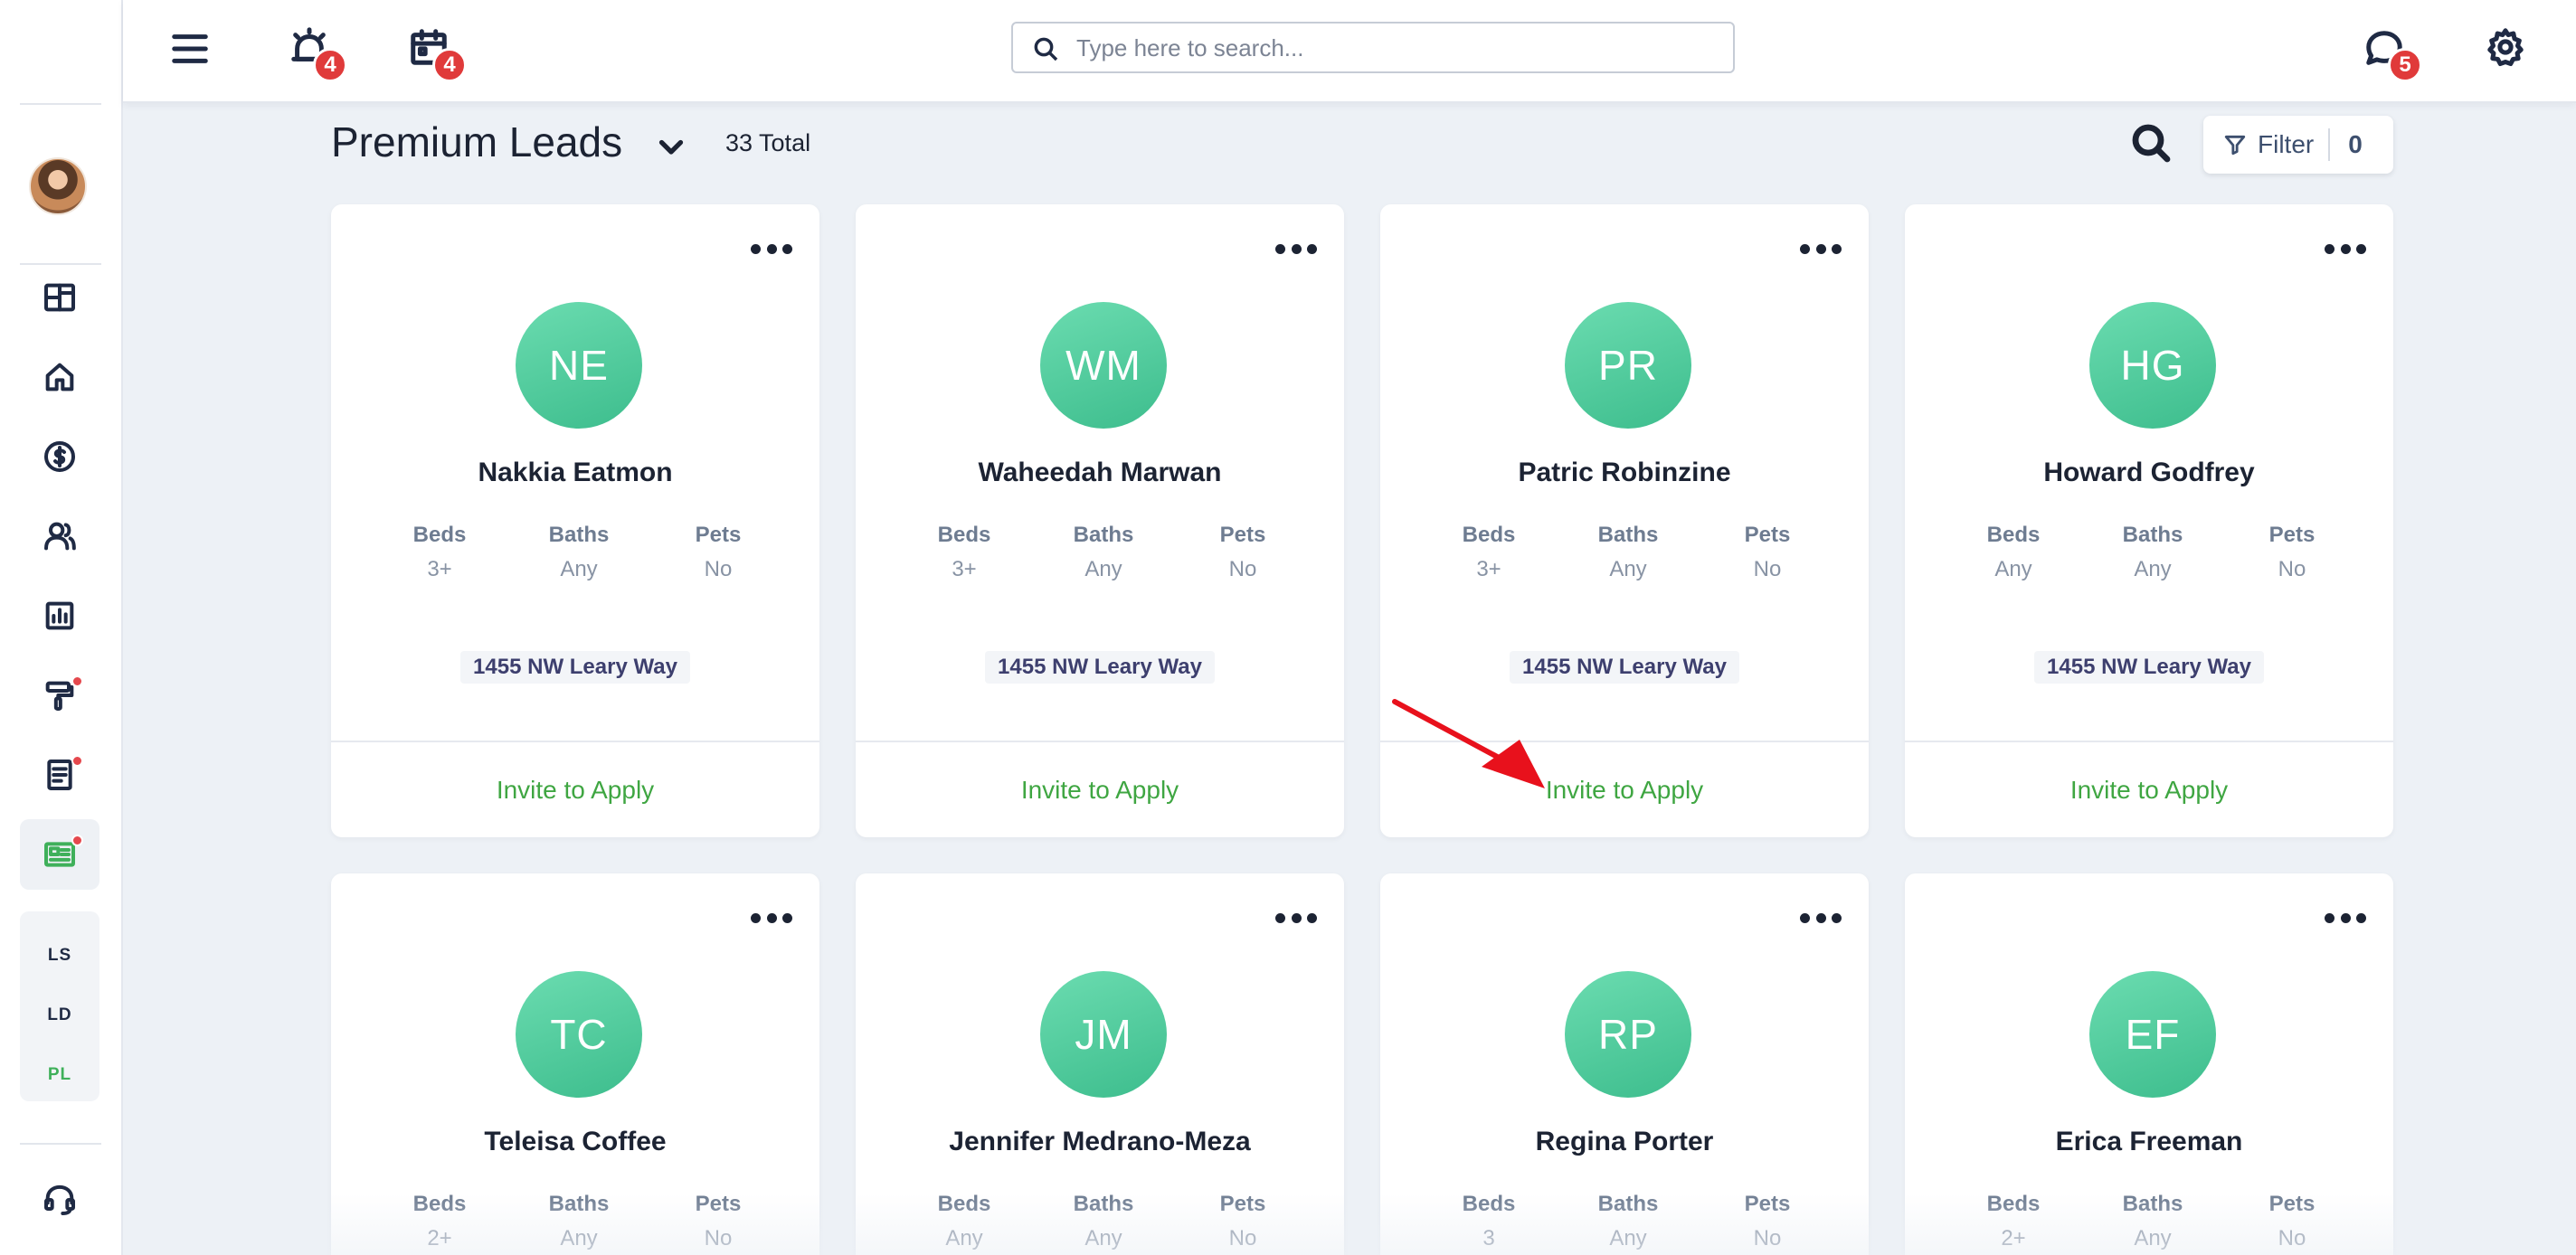  What do you see at coordinates (768, 143) in the screenshot?
I see `total-count: 33 Total` at bounding box center [768, 143].